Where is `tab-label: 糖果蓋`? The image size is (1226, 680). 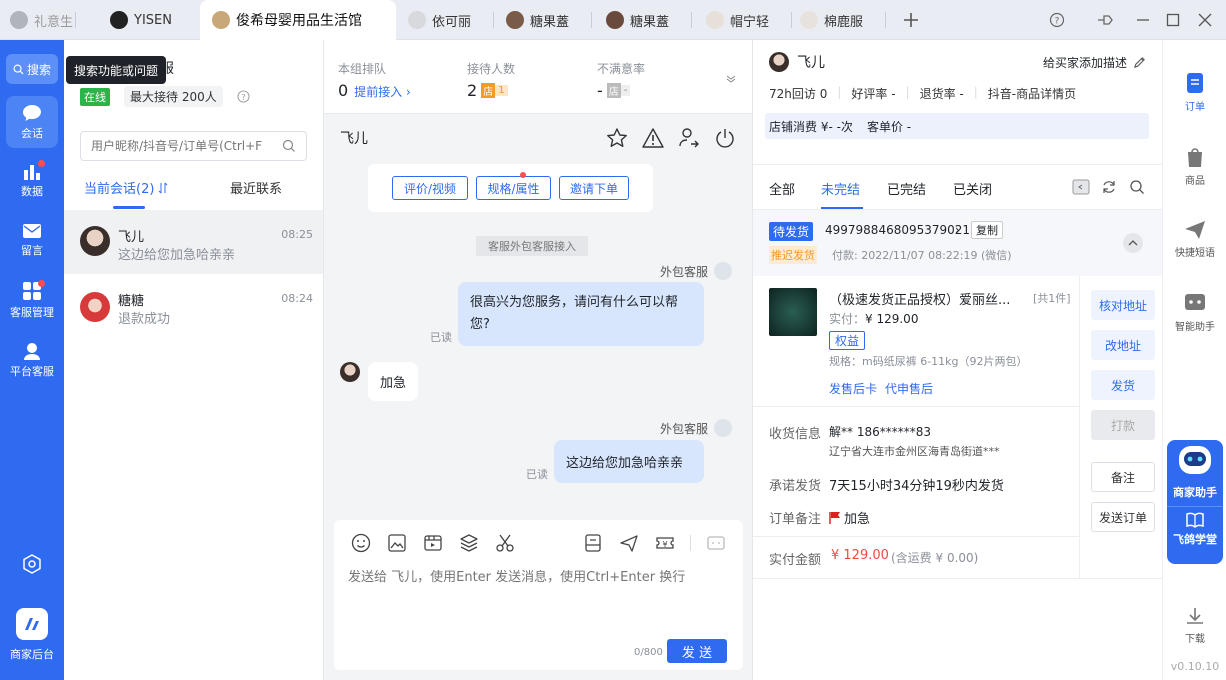
tab-label: 糖果蓋 is located at coordinates (650, 22).